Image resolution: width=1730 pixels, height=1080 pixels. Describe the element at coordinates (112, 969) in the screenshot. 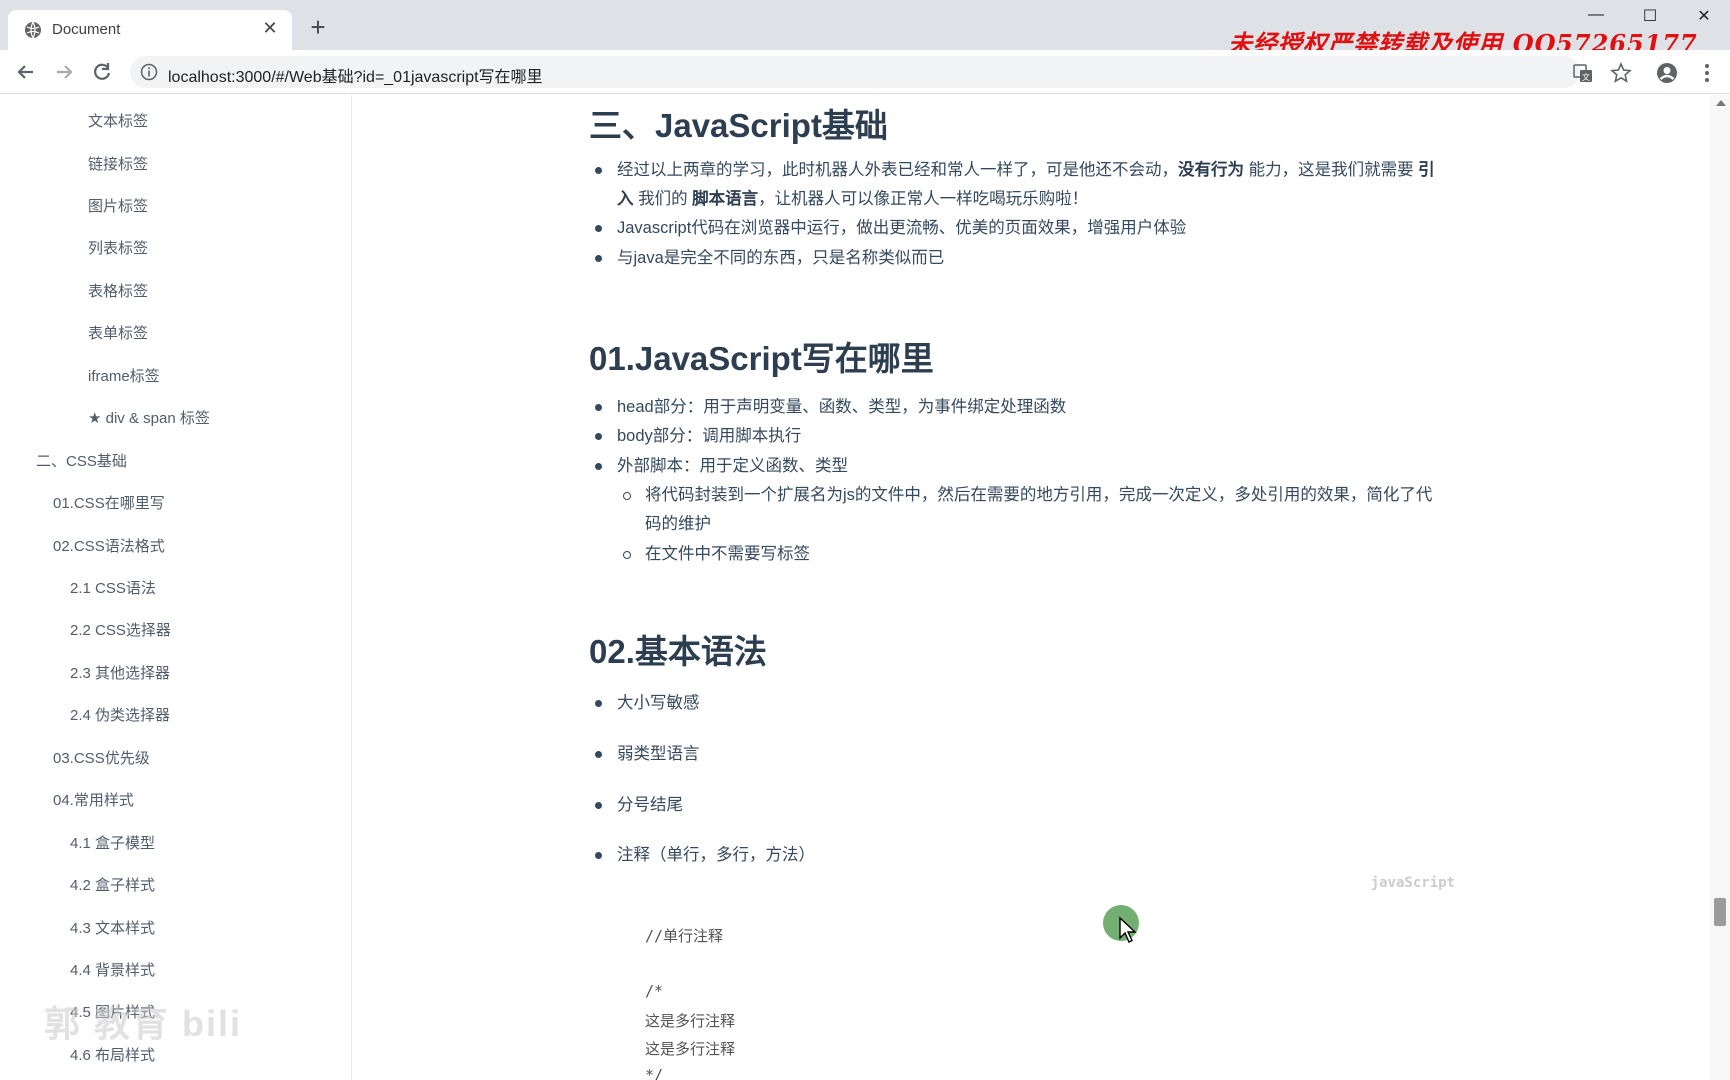

I see `sidebar-item: 4.4 背景样式` at that location.